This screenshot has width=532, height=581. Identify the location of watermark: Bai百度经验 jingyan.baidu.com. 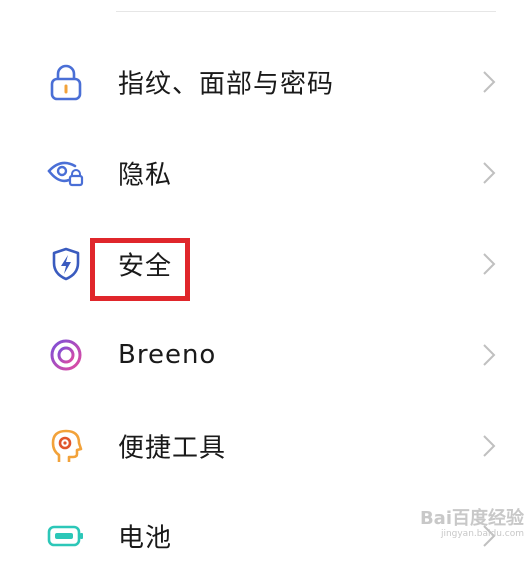
(472, 524).